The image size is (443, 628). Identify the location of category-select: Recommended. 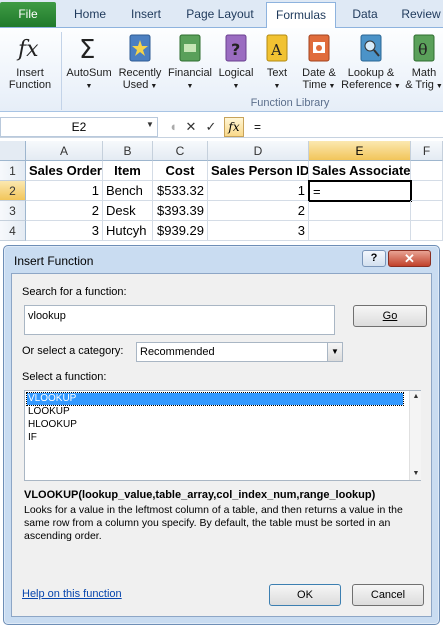
(239, 352).